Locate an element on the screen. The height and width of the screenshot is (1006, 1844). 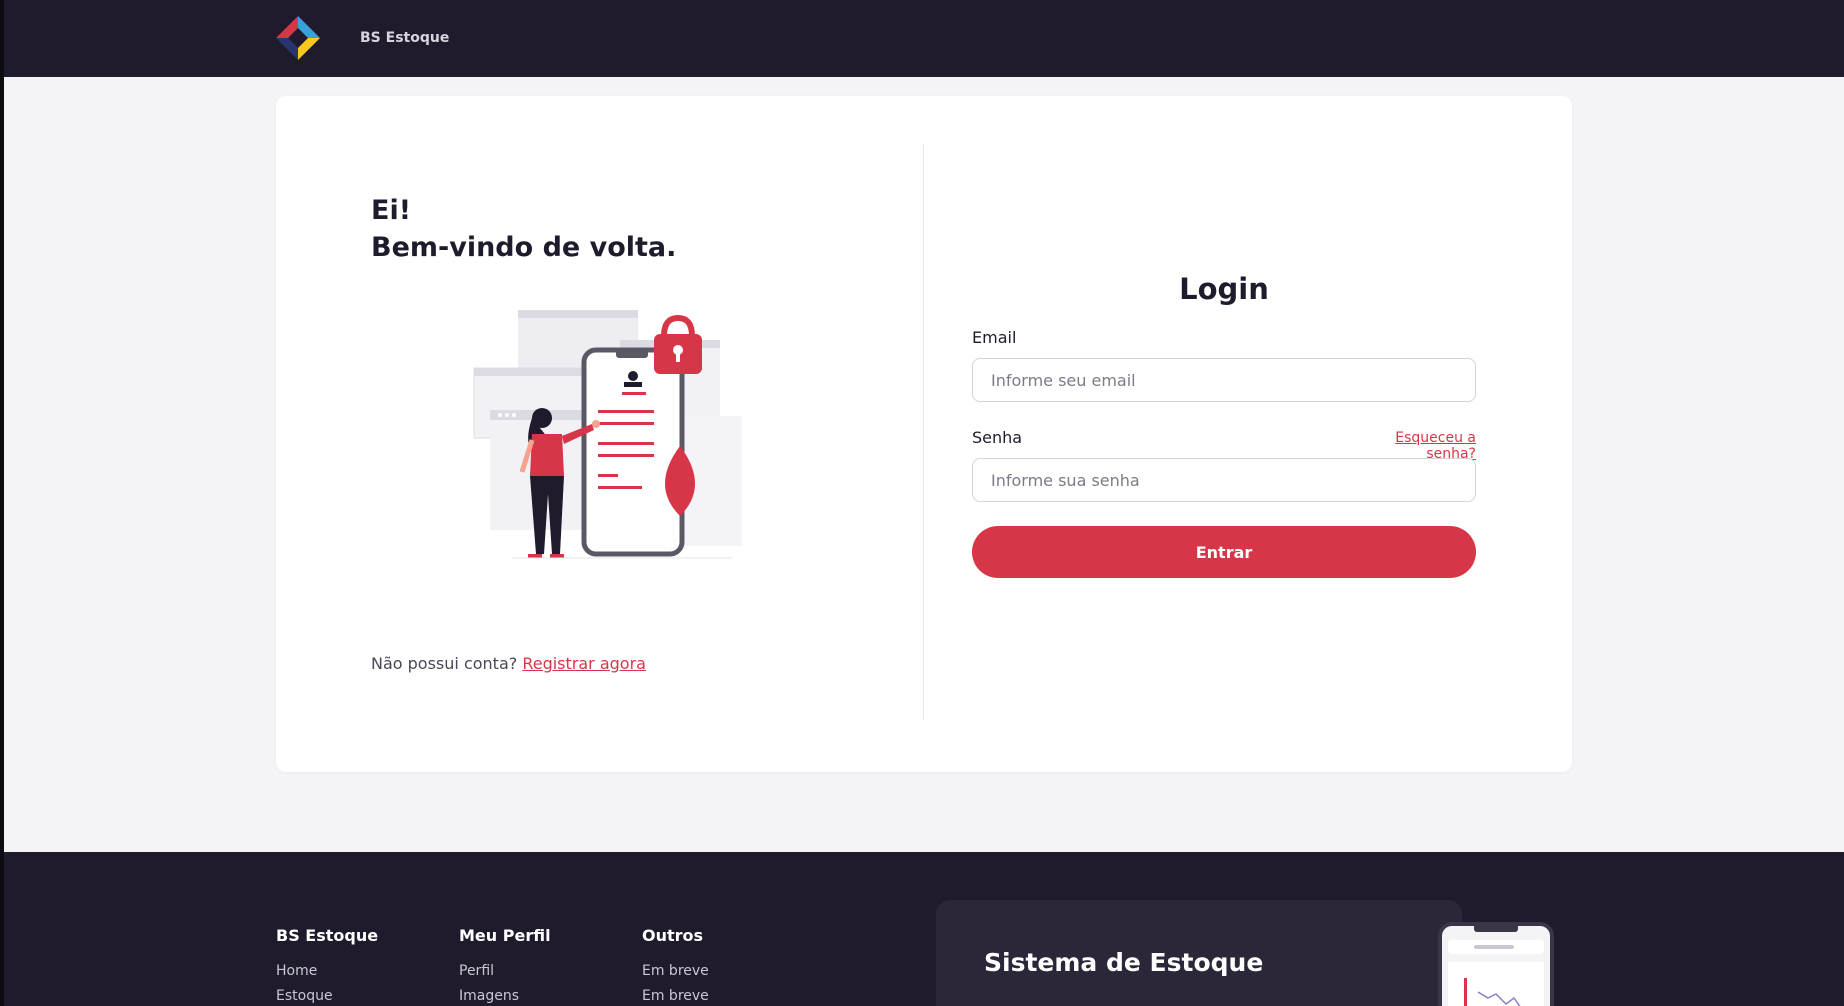
footer-column-bs-estoque: BS Estoque Home Estoque is located at coordinates (327, 966).